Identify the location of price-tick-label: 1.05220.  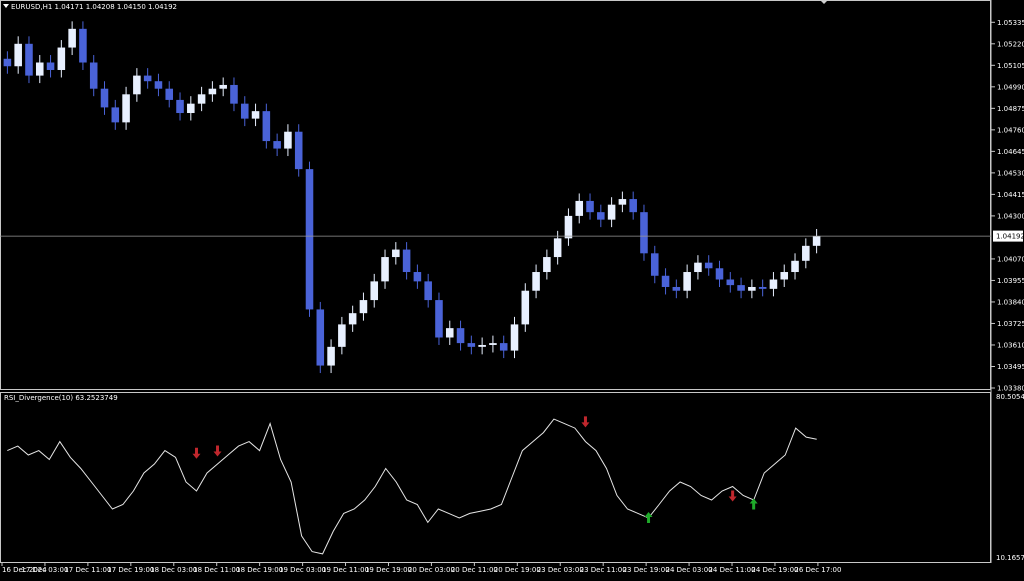
(1010, 44).